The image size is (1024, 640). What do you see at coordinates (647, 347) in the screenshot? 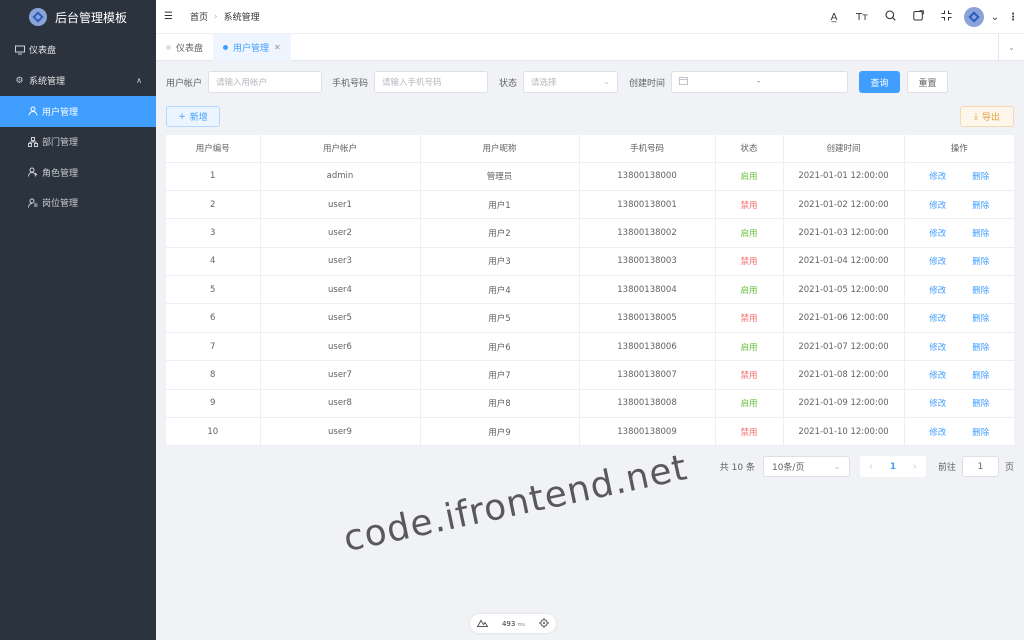
I see `cell-phone: 13800138006` at bounding box center [647, 347].